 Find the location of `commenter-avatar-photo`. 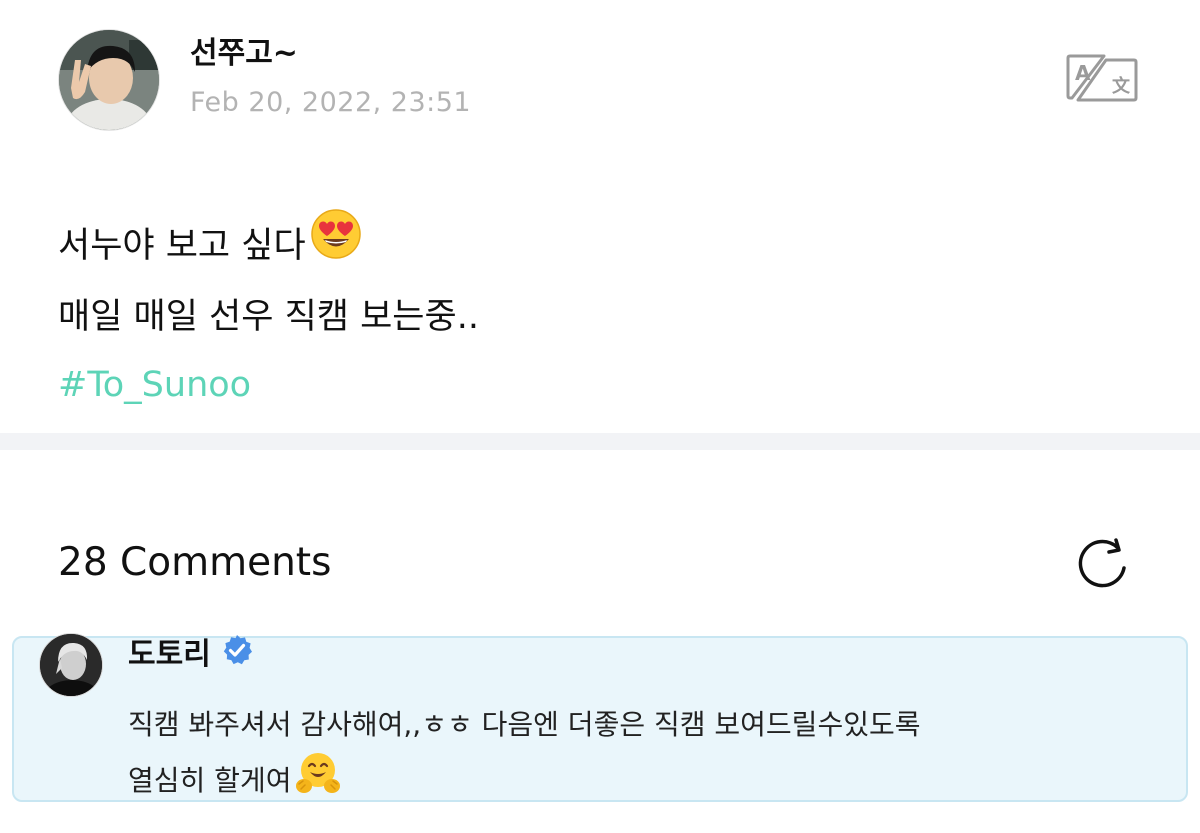

commenter-avatar-photo is located at coordinates (71, 665).